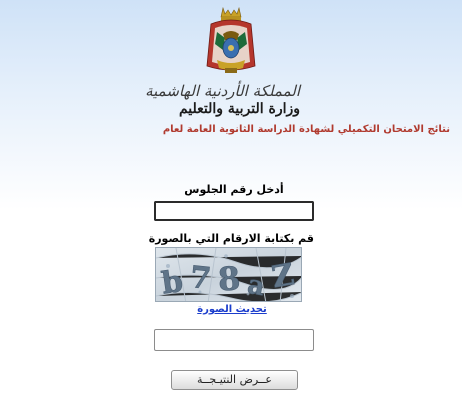  Describe the element at coordinates (234, 380) in the screenshot. I see `show-result-button: عــرض النتيـجــة` at that location.